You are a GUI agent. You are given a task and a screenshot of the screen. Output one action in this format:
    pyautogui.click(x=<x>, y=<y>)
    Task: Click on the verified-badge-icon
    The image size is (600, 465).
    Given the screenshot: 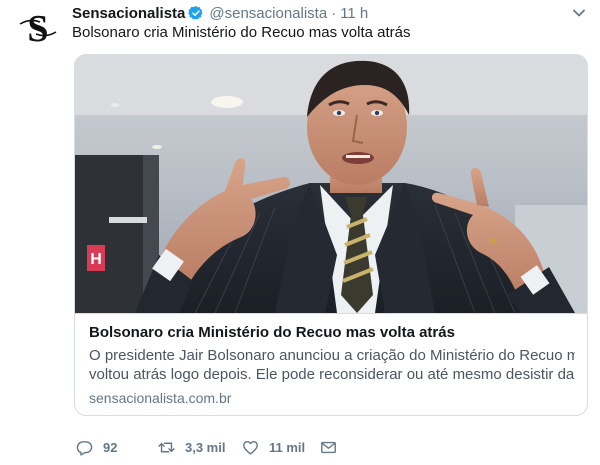 What is the action you would take?
    pyautogui.click(x=196, y=13)
    